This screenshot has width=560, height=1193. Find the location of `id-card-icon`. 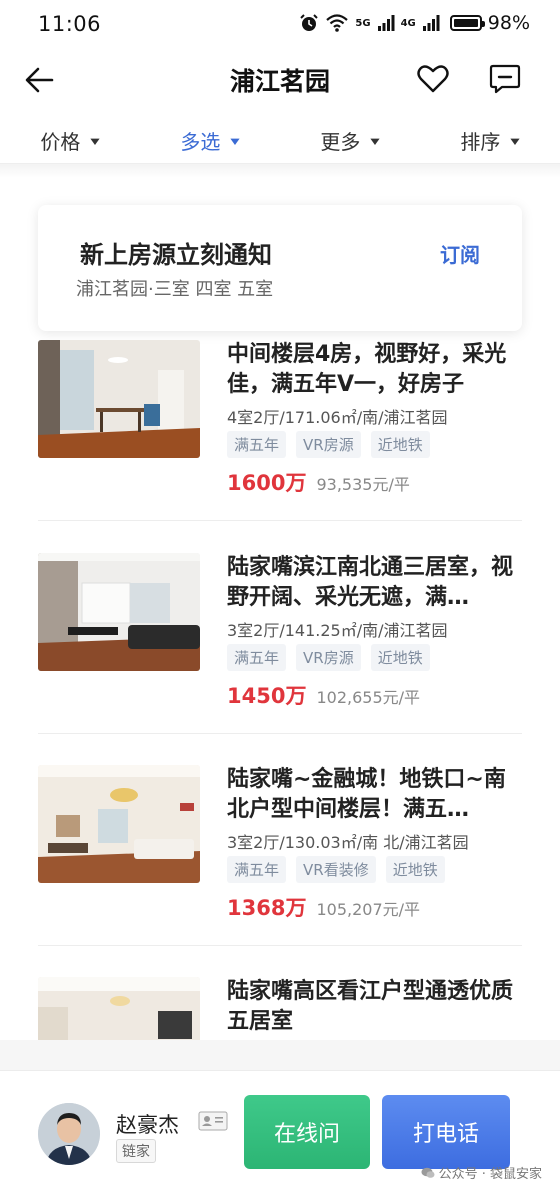

id-card-icon is located at coordinates (213, 1121).